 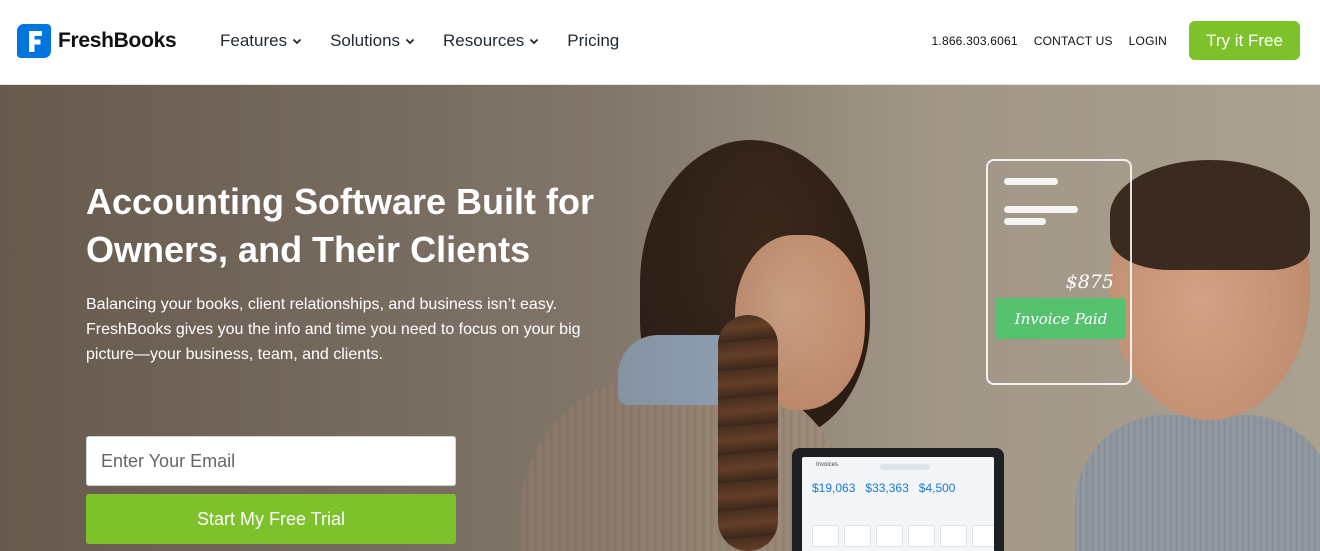 I want to click on login-link: LOGIN, so click(x=1148, y=41).